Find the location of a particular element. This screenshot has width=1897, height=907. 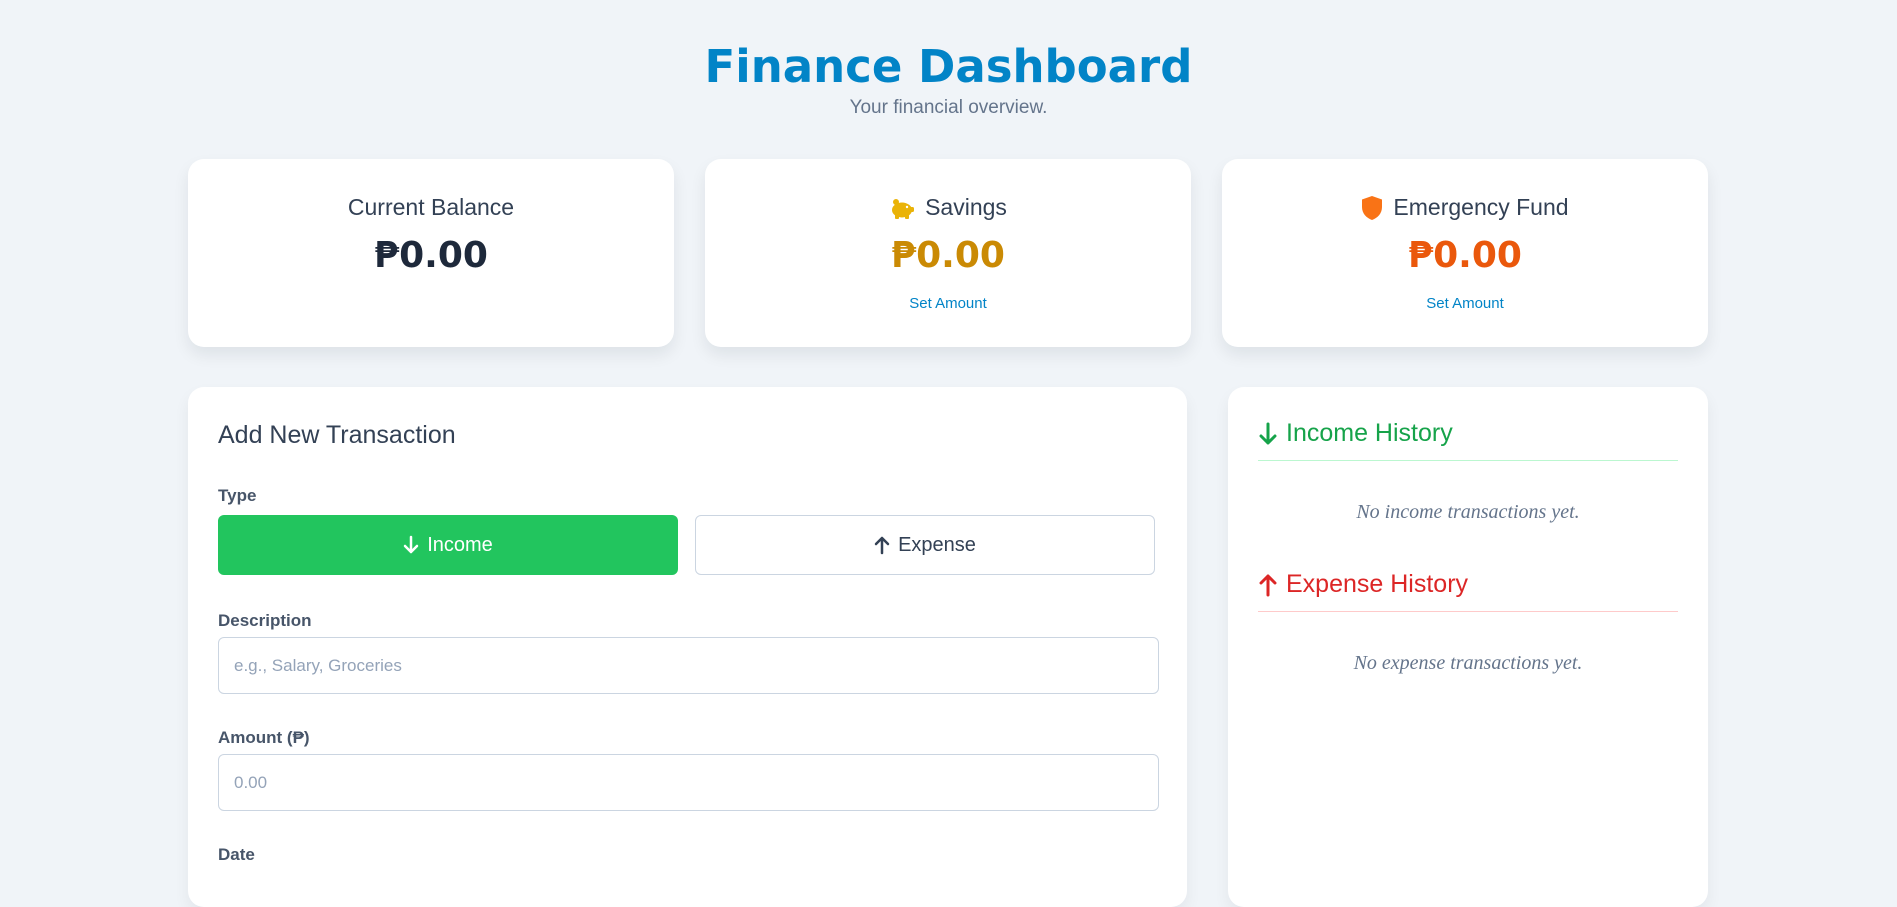

emergency-title: Emergency Fund is located at coordinates (1465, 207).